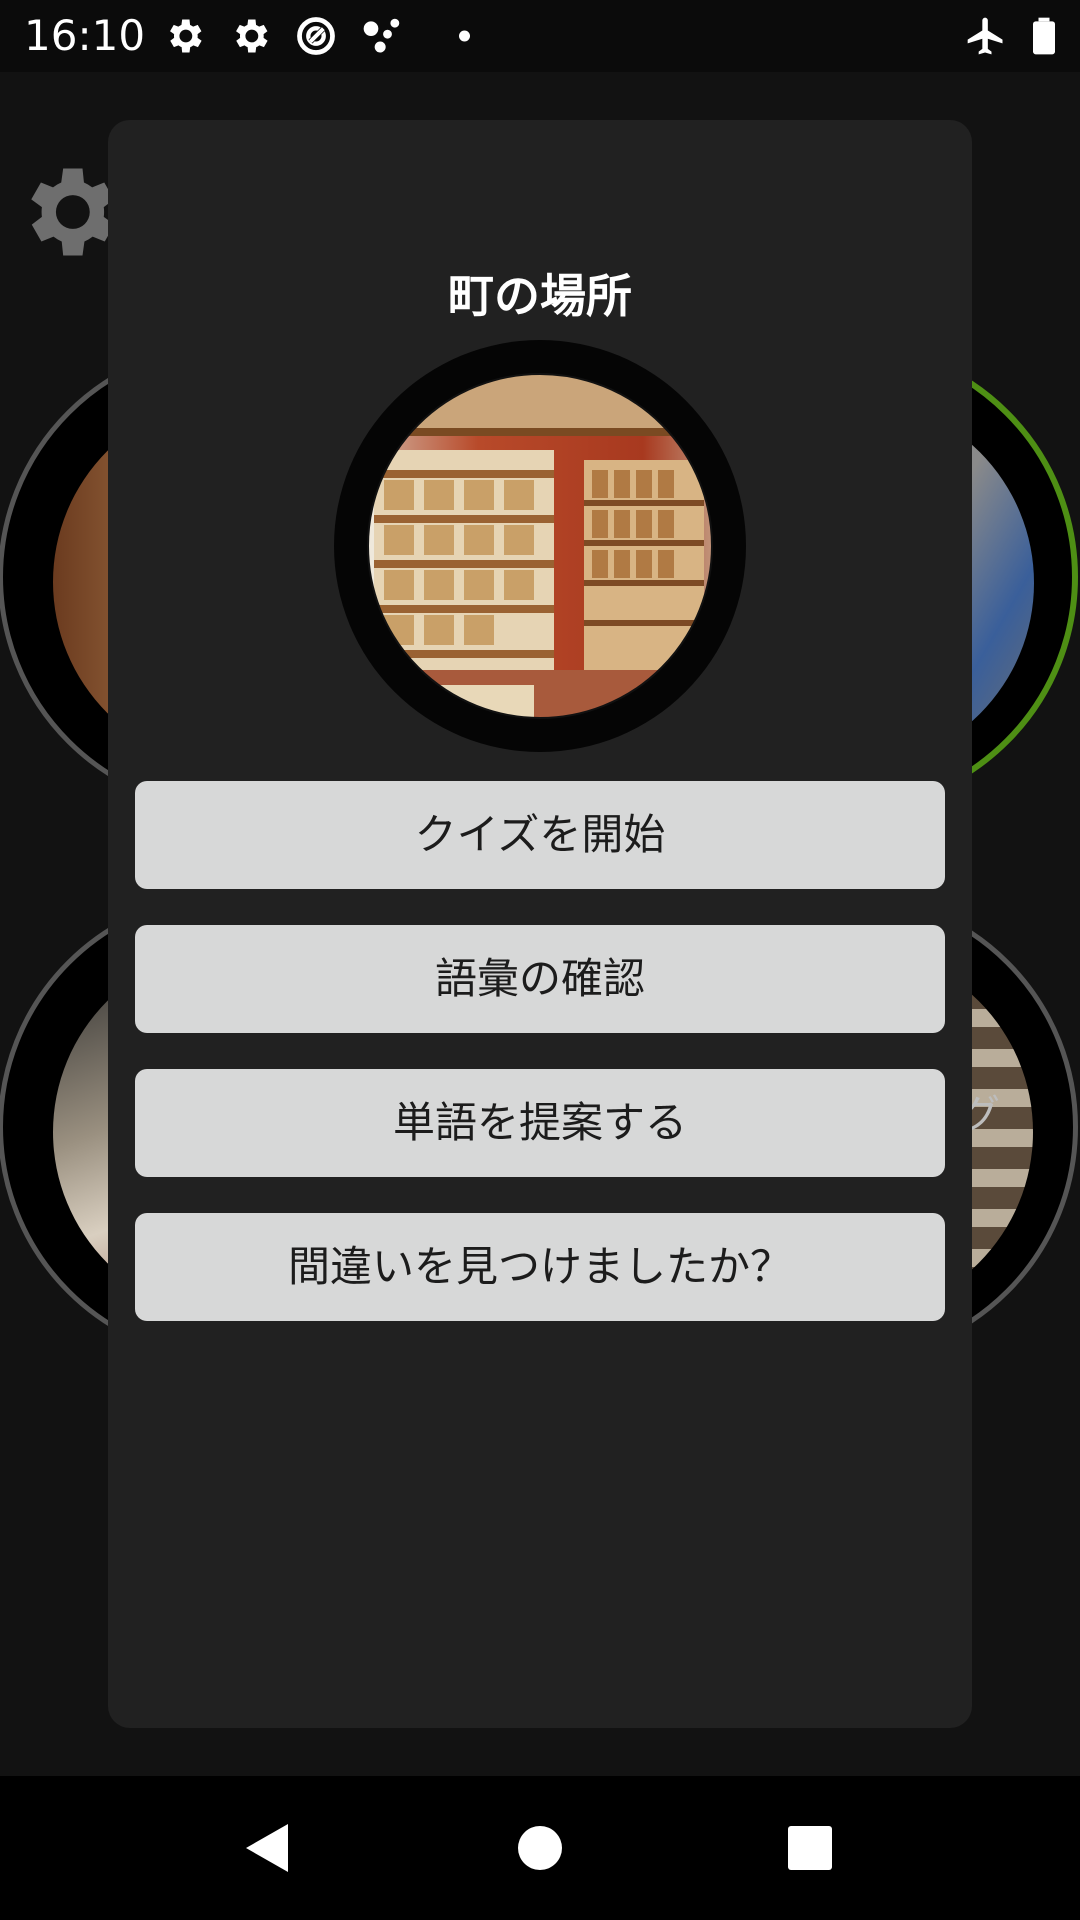  I want to click on battery-icon, so click(1044, 36).